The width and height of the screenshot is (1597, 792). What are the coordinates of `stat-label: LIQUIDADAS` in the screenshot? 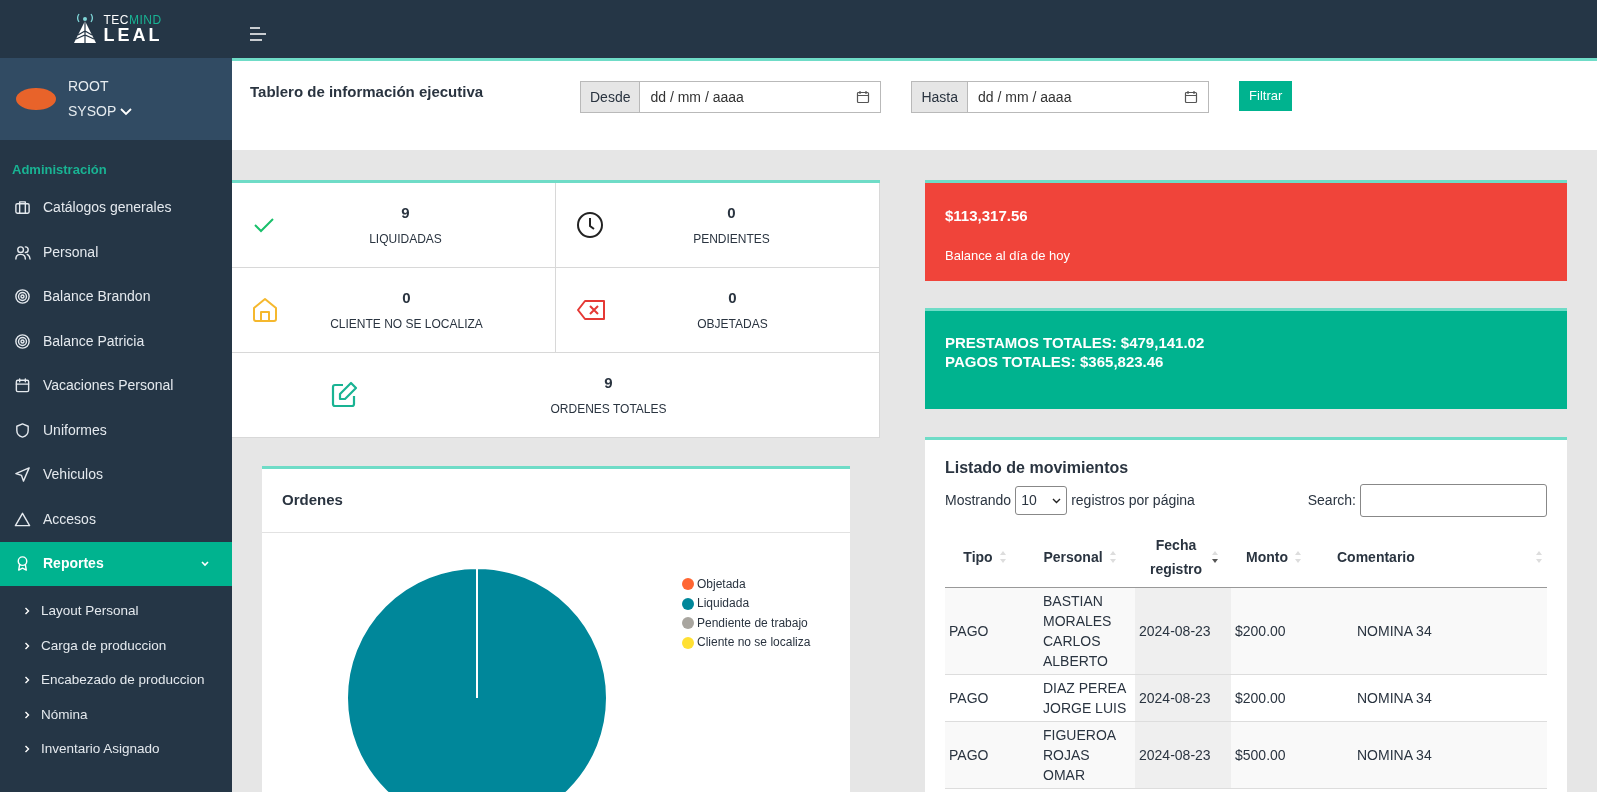 It's located at (405, 240).